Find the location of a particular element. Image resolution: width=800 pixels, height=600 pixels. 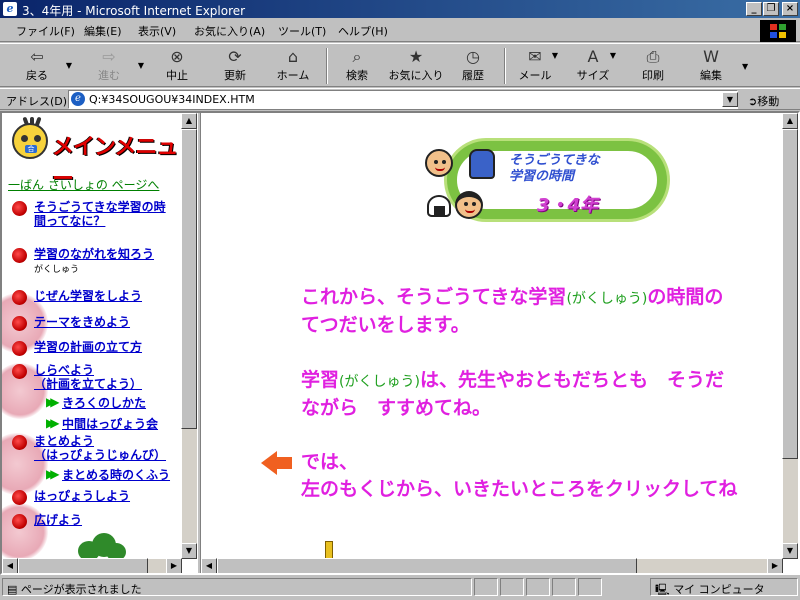

minimize-button: _ is located at coordinates (754, 9).